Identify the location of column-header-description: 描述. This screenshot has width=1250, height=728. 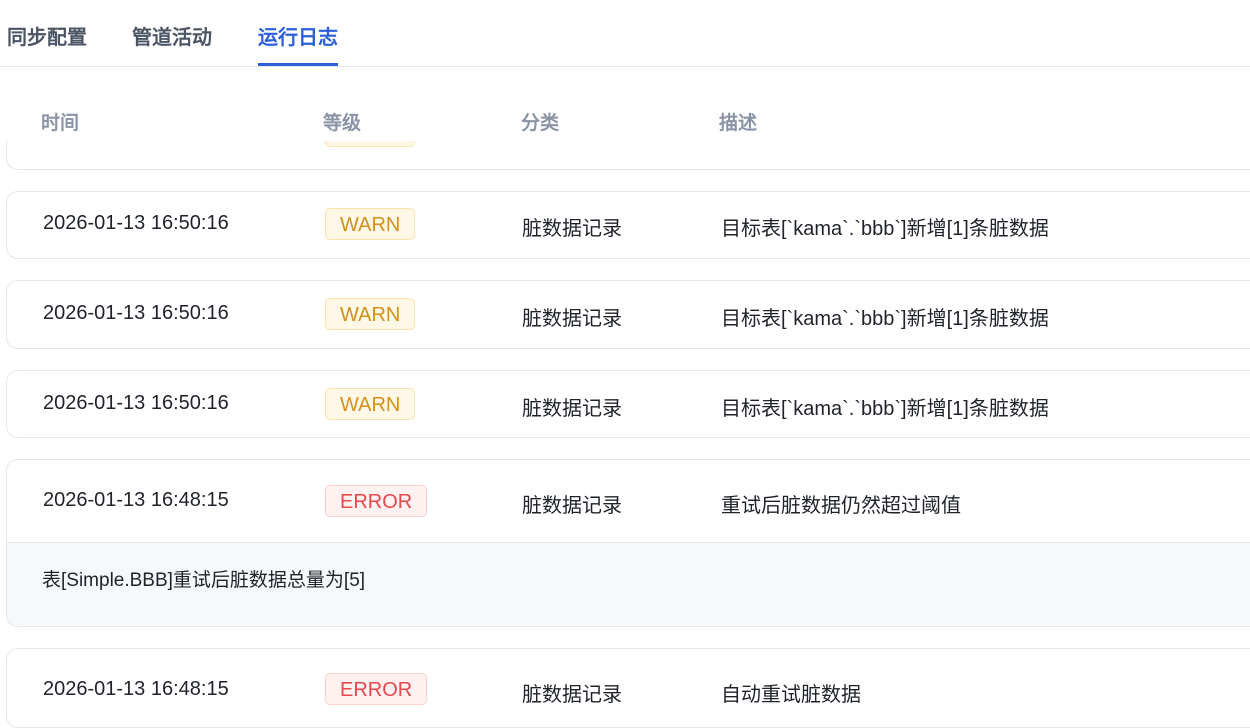
(738, 123).